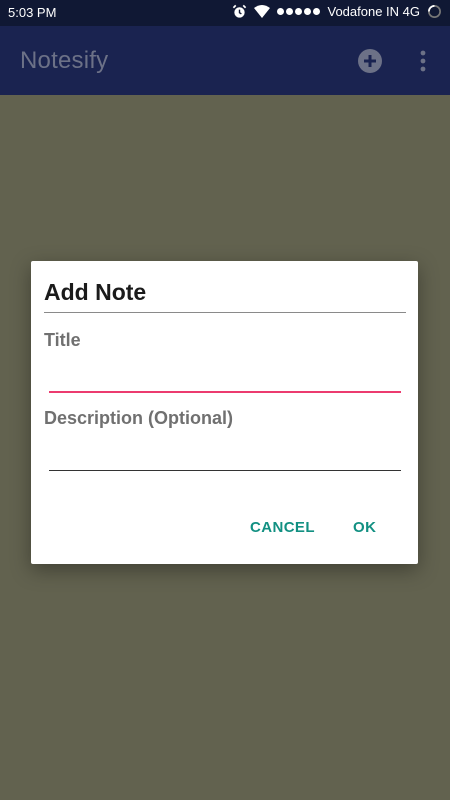 This screenshot has height=800, width=450. Describe the element at coordinates (423, 61) in the screenshot. I see `more-vert-icon` at that location.